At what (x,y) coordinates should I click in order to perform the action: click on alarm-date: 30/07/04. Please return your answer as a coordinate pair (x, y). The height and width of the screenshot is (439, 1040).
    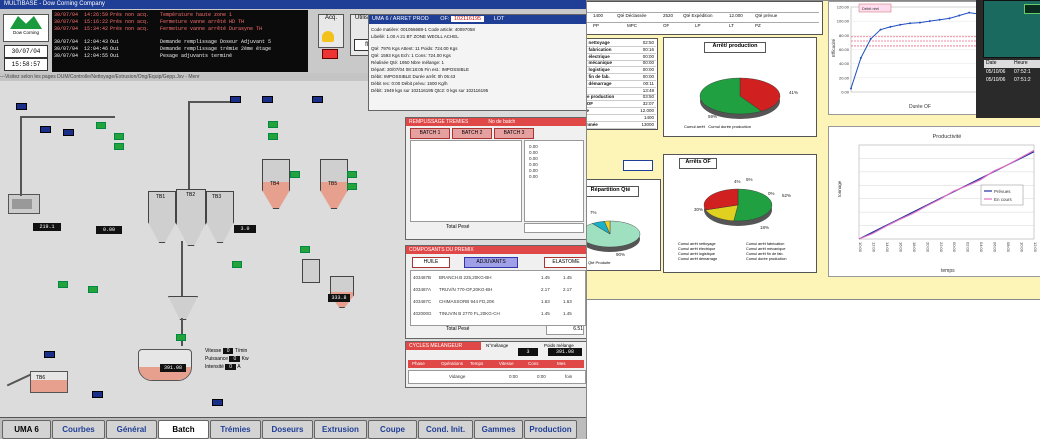
    Looking at the image, I should click on (66, 15).